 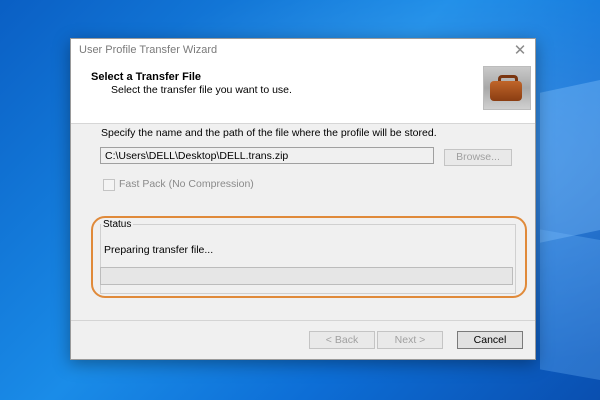 I want to click on wallpaper-pane-upper, so click(x=570, y=155).